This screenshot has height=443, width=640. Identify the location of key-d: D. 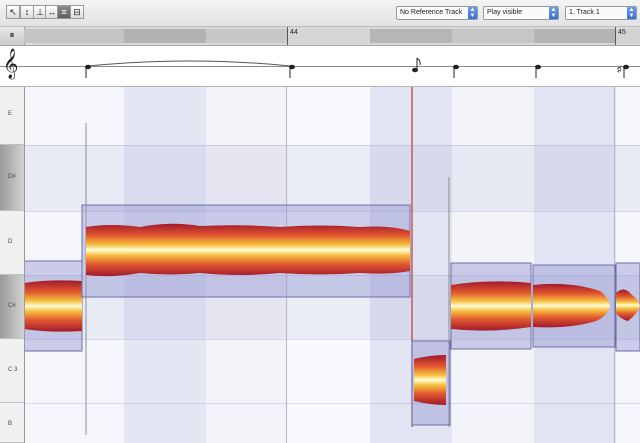
(12, 243).